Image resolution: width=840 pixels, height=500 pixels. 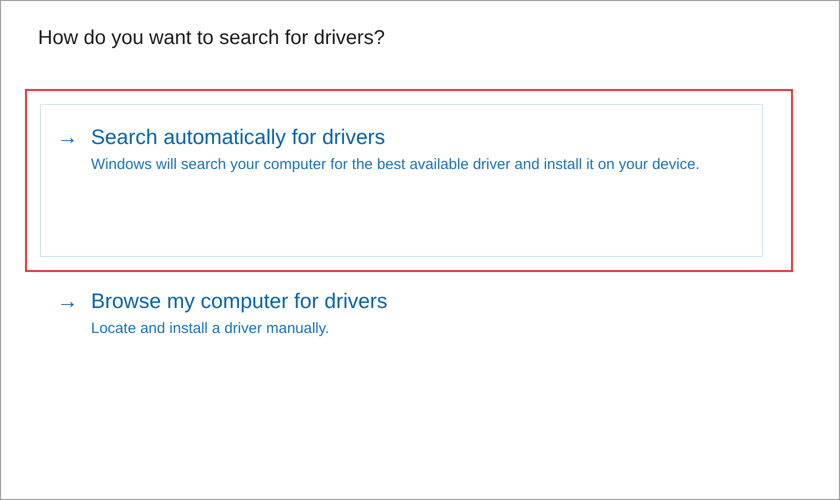 I want to click on option-description: Locate and install a driver manually., so click(x=210, y=329).